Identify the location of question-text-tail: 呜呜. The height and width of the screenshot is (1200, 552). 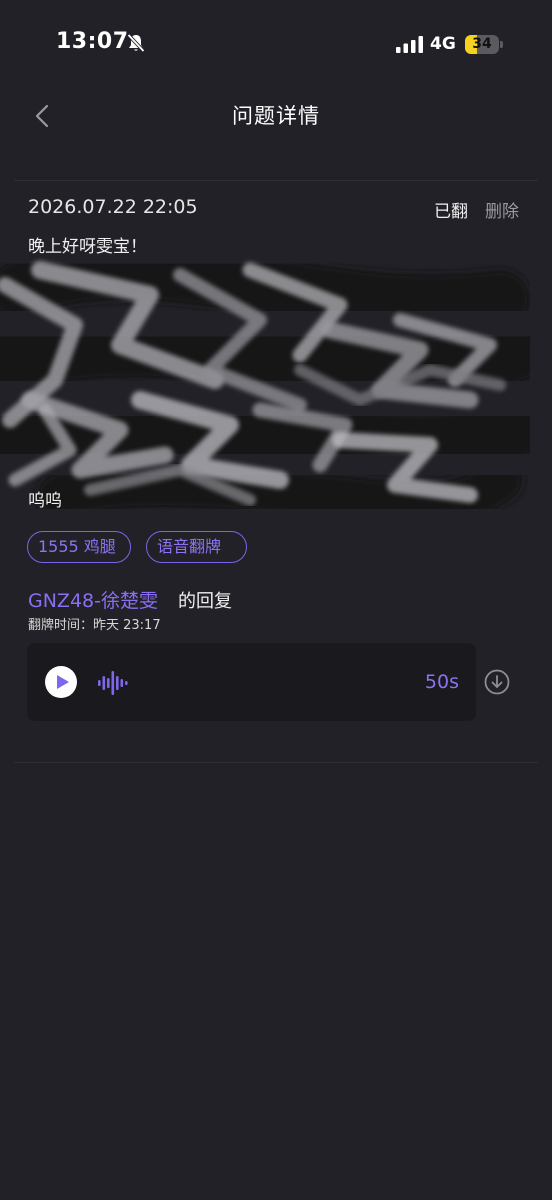
(45, 501).